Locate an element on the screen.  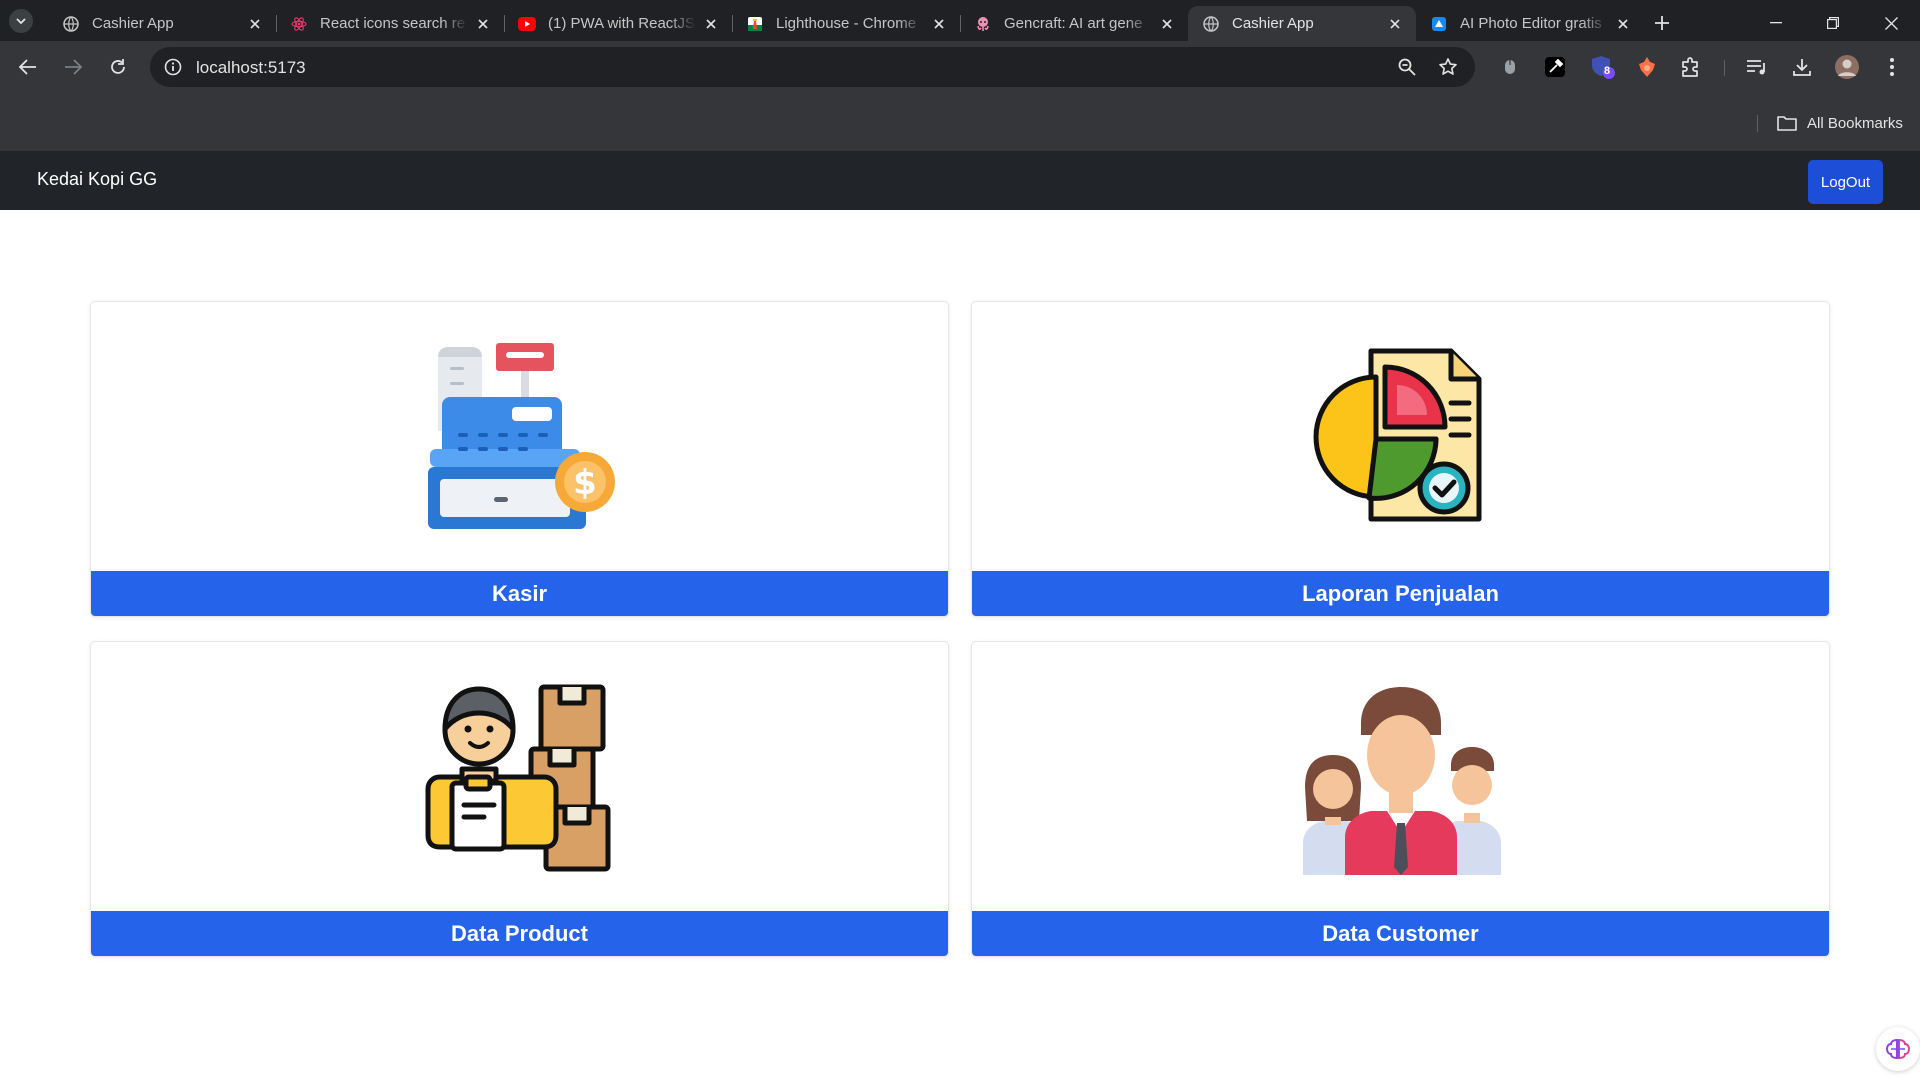
browser-tab: React icons search re is located at coordinates (390, 23).